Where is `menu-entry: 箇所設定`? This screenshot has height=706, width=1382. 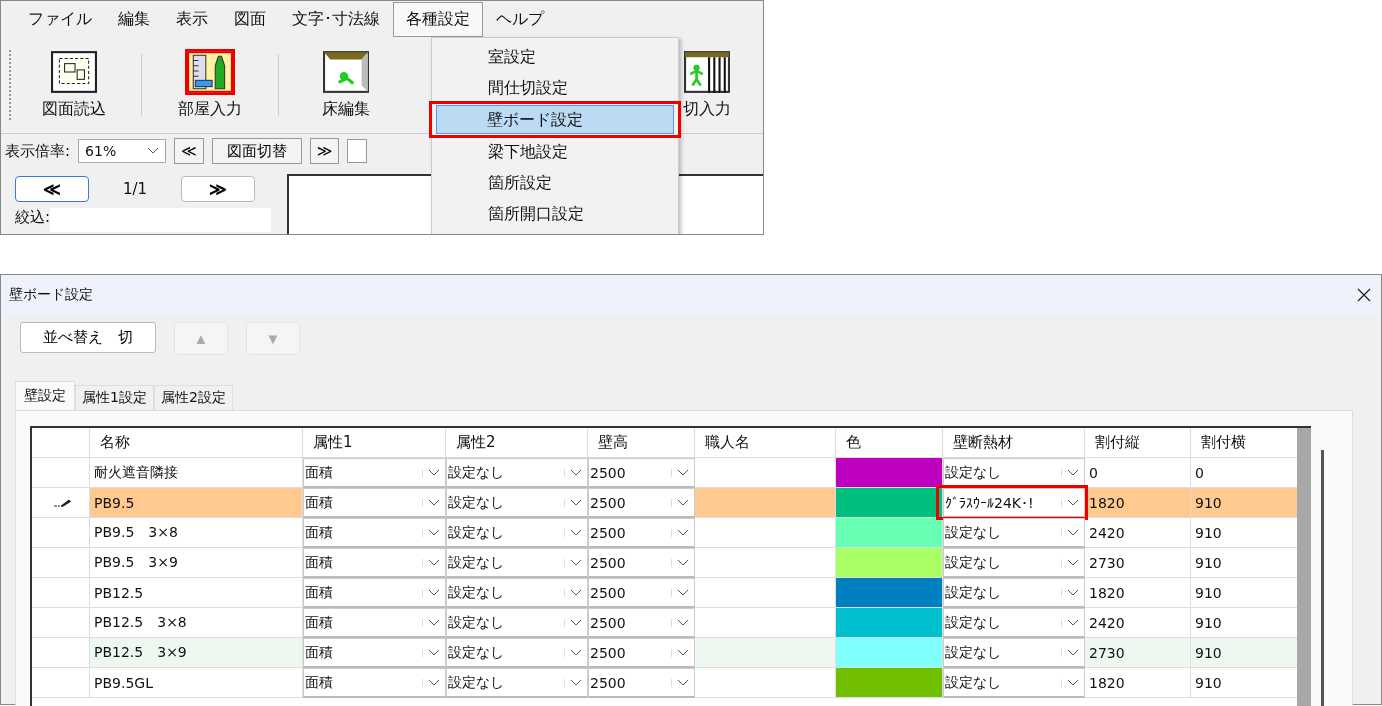 menu-entry: 箇所設定 is located at coordinates (555, 182).